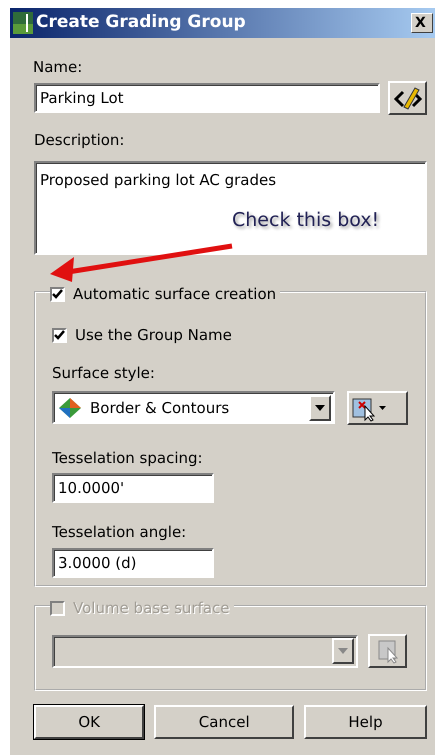 The image size is (435, 755). What do you see at coordinates (153, 335) in the screenshot?
I see `checkbox-label: Use the Group Name` at bounding box center [153, 335].